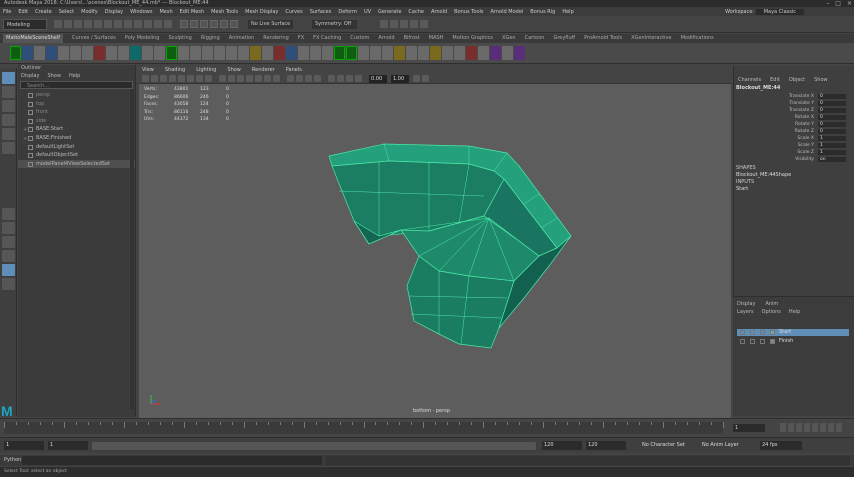 The width and height of the screenshot is (854, 477). Describe the element at coordinates (43, 12) in the screenshot. I see `menu-create: Create` at that location.